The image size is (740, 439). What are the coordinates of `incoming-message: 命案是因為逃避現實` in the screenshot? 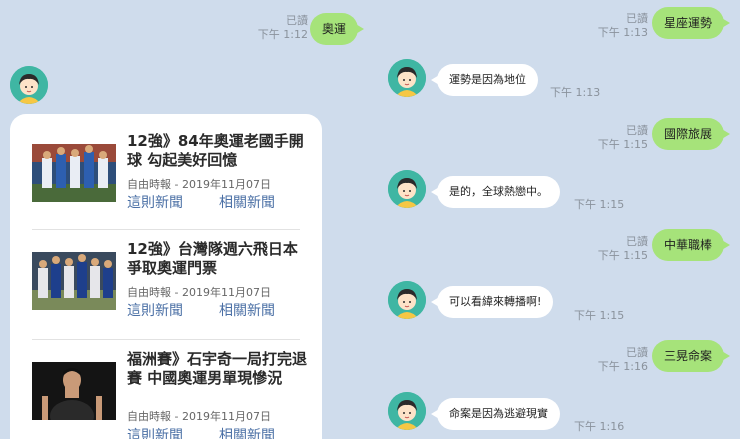 It's located at (495, 414).